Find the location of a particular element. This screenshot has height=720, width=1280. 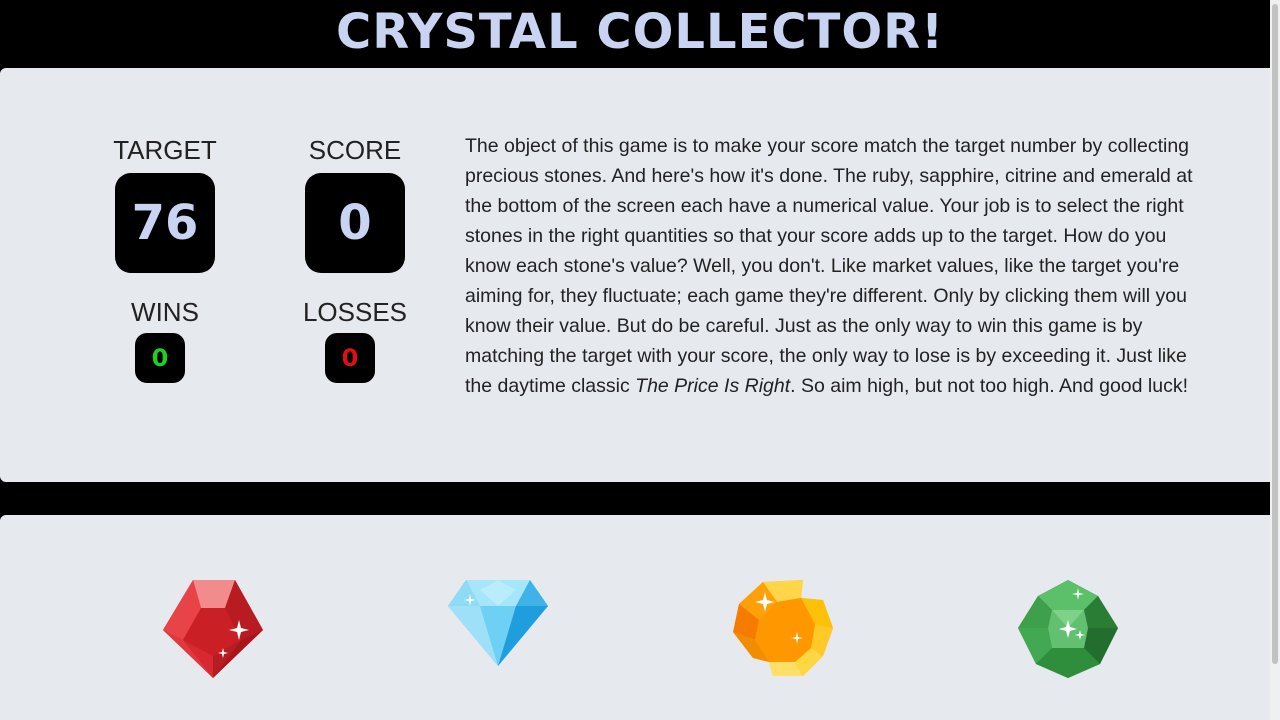

scrollbar-thumb is located at coordinates (1275, 334).